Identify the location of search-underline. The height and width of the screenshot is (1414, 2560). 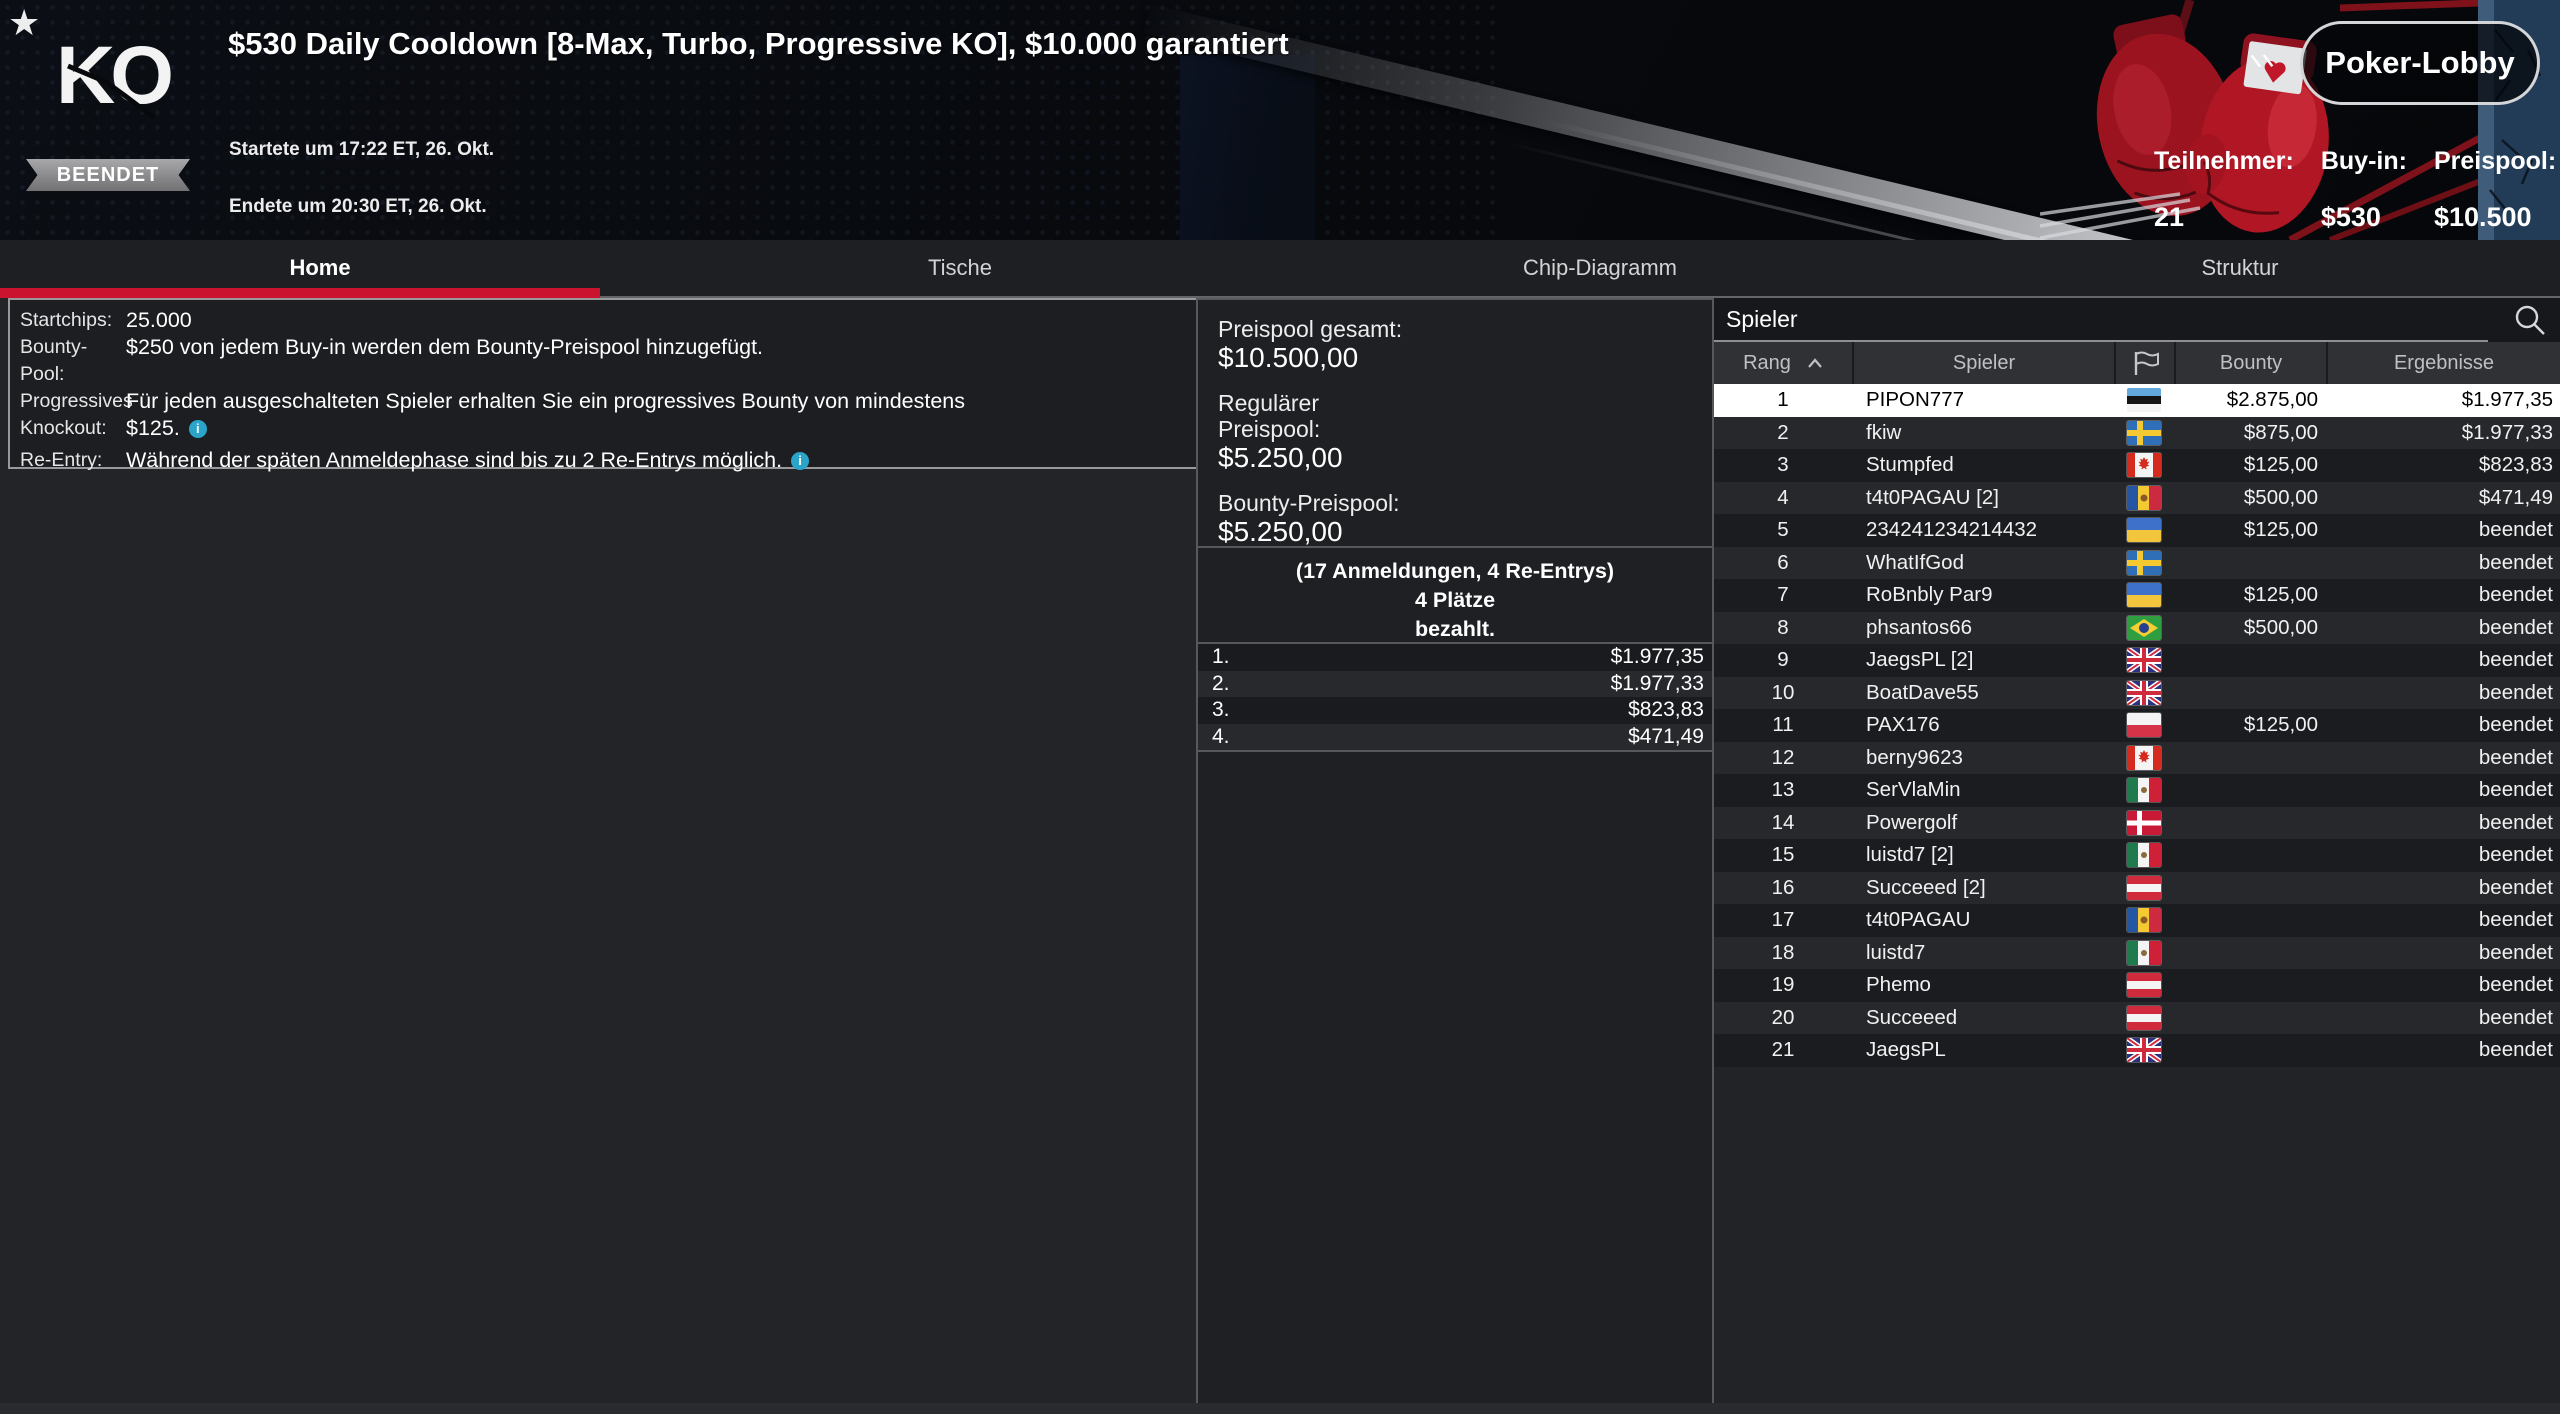
(2101, 341).